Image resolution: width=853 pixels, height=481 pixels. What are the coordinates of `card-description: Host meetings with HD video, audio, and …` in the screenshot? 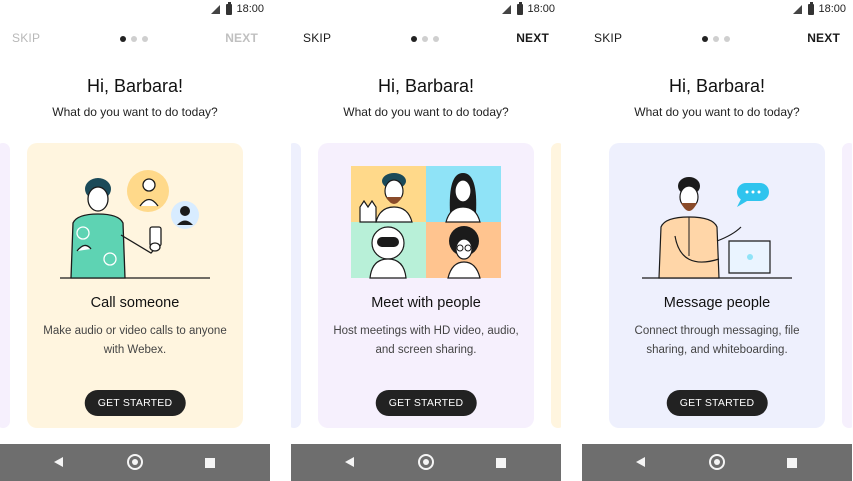 It's located at (426, 340).